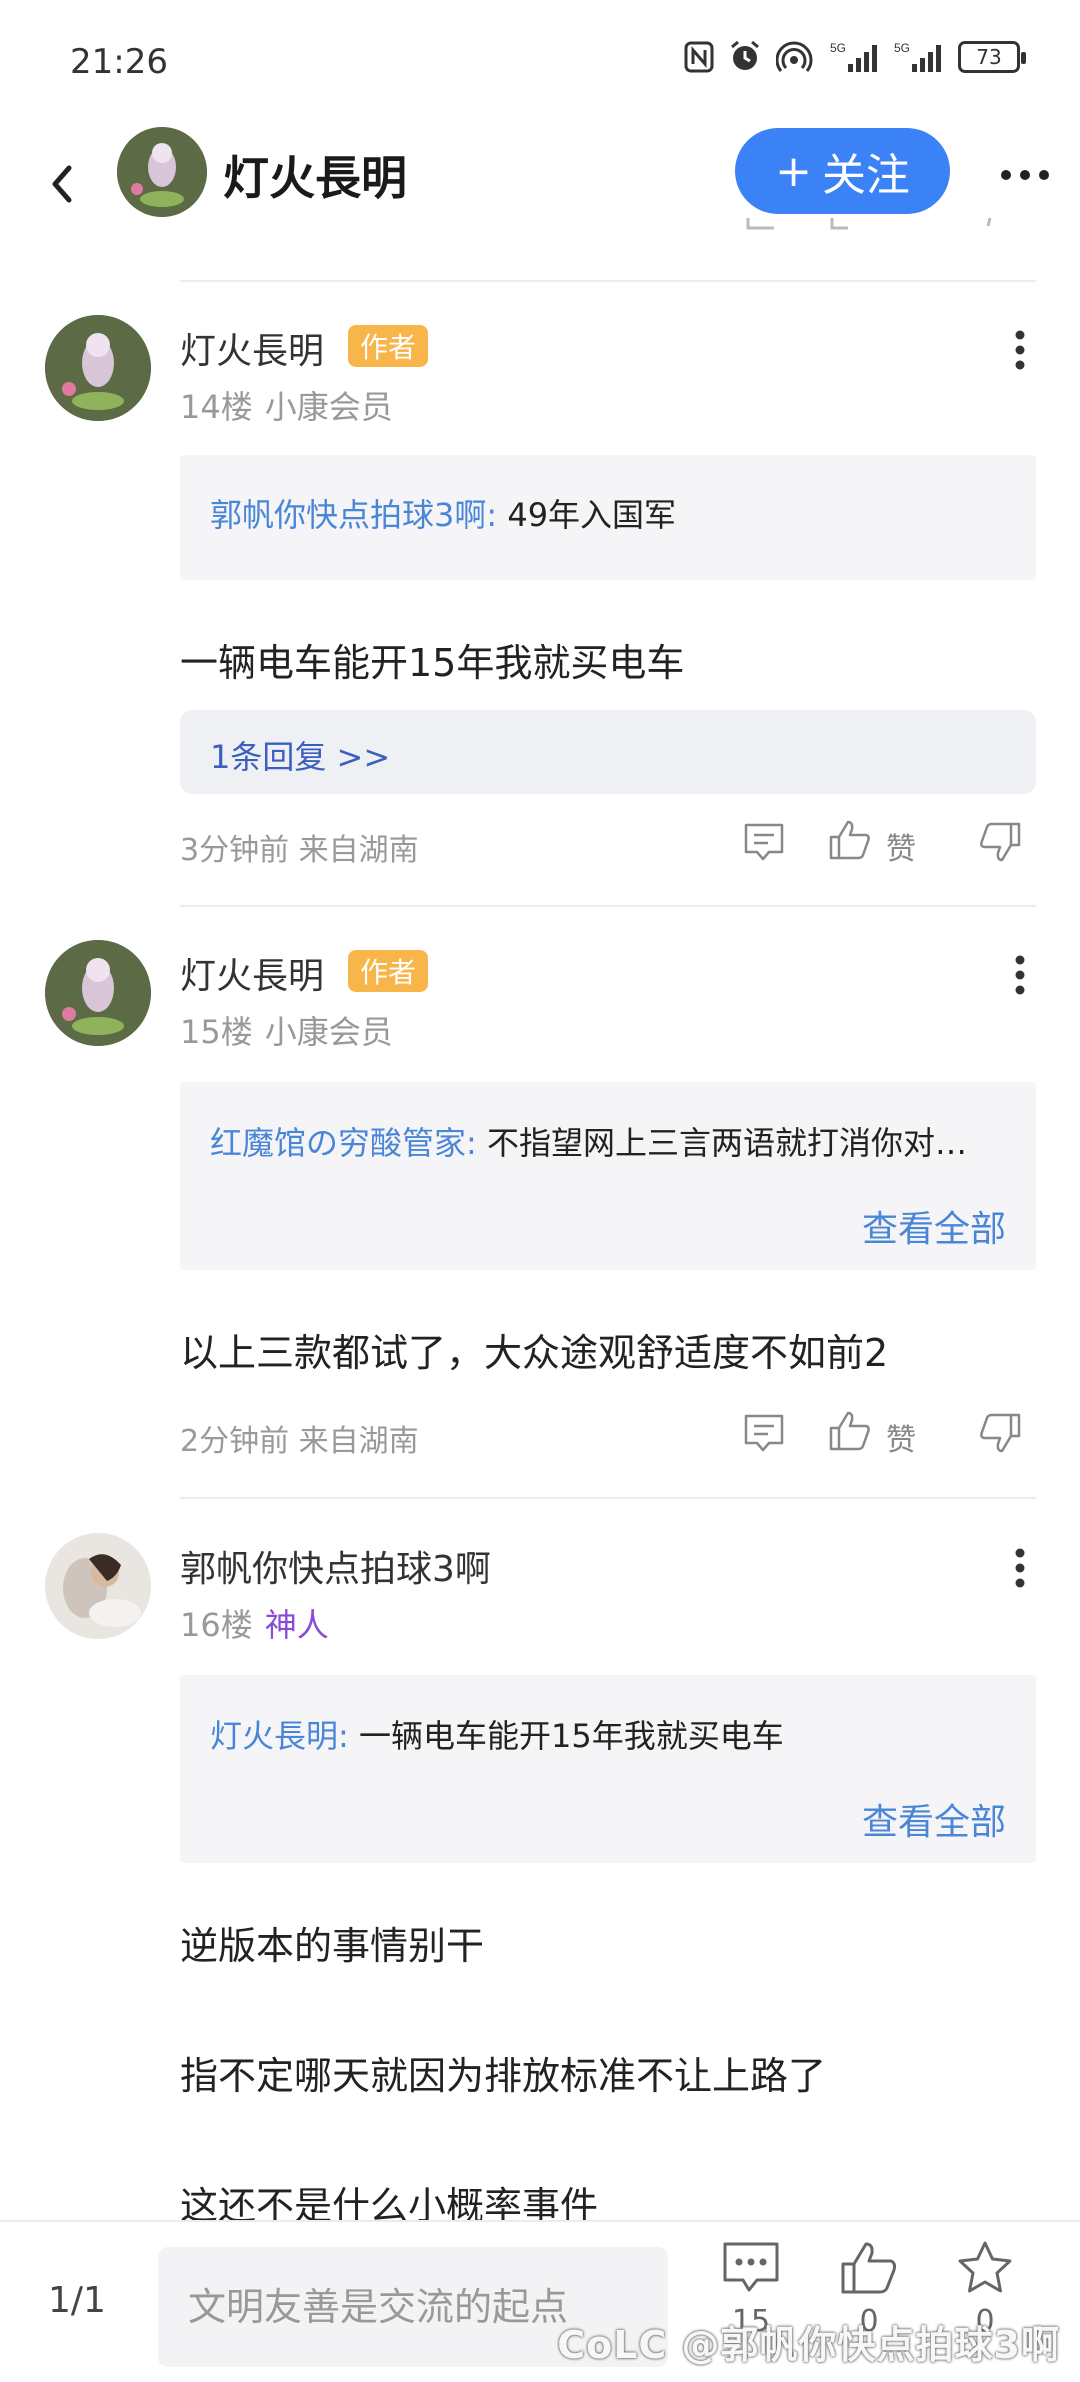 The height and width of the screenshot is (2382, 1080). I want to click on hotspot-icon, so click(794, 56).